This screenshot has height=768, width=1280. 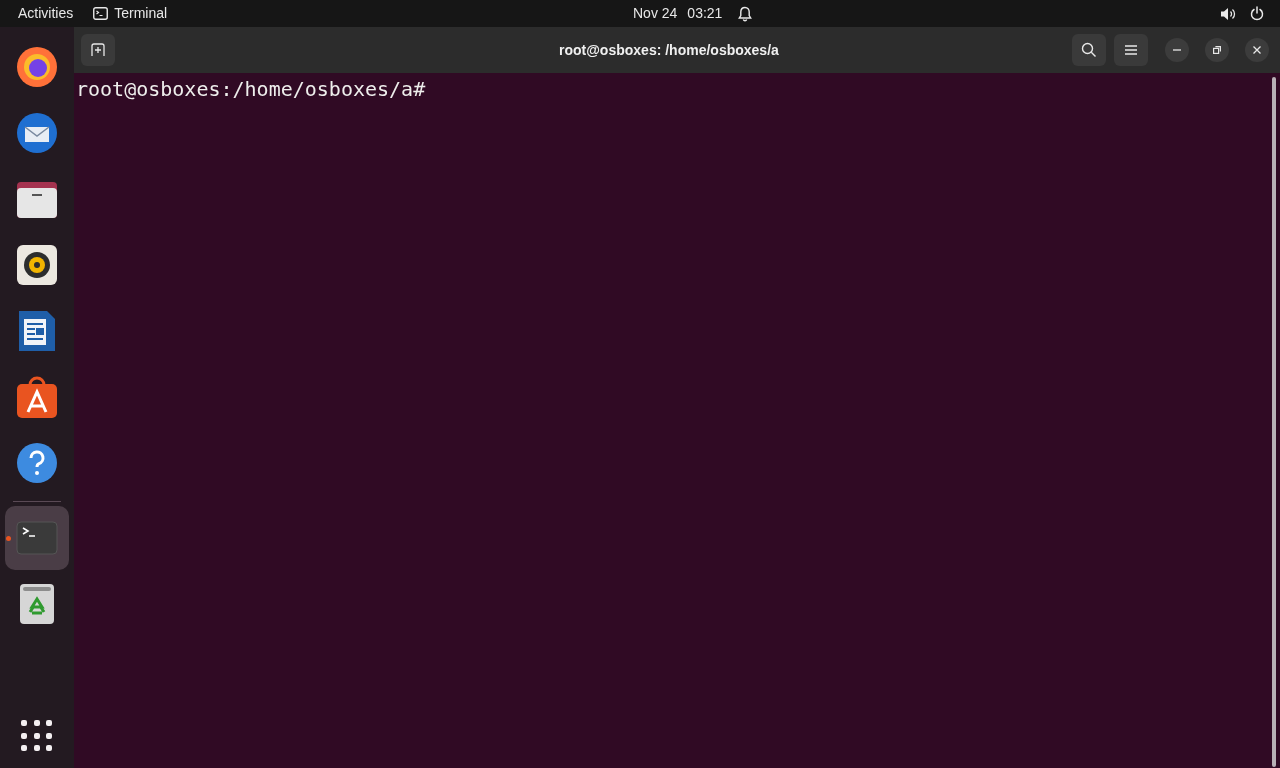 I want to click on close-icon, so click(x=1257, y=50).